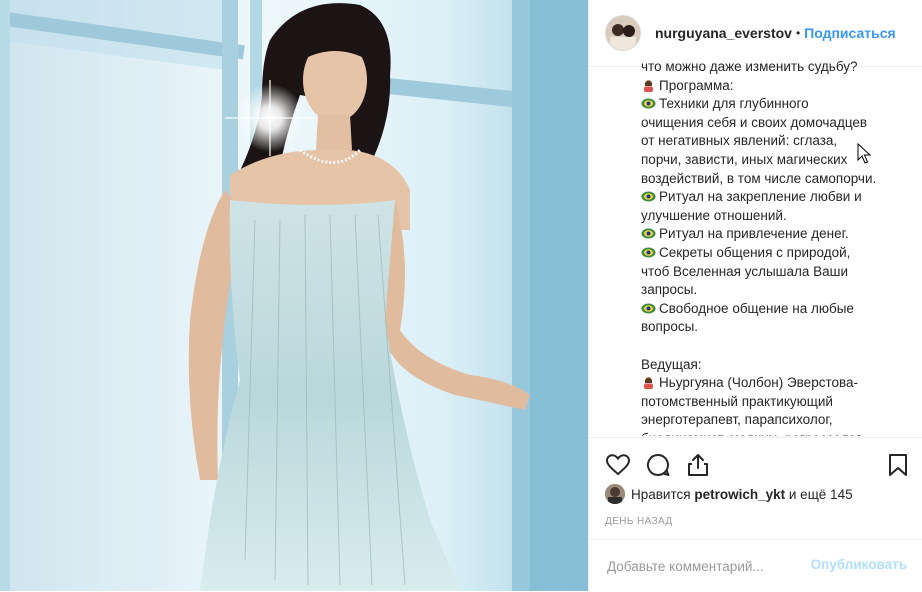 The width and height of the screenshot is (922, 592). What do you see at coordinates (698, 465) in the screenshot?
I see `share-icon` at bounding box center [698, 465].